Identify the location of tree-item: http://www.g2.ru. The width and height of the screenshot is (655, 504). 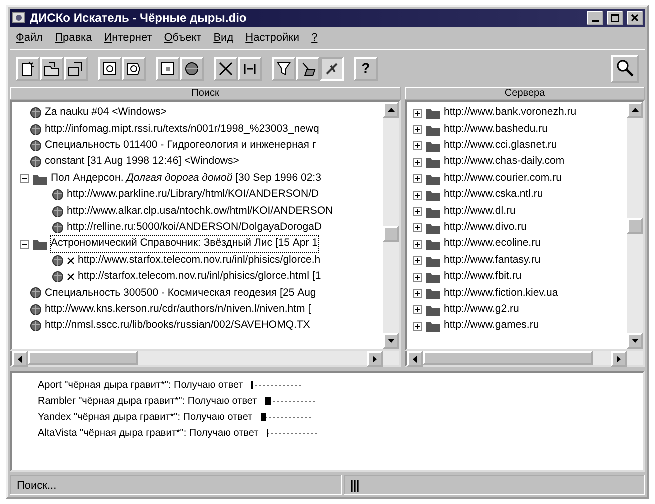
(482, 310).